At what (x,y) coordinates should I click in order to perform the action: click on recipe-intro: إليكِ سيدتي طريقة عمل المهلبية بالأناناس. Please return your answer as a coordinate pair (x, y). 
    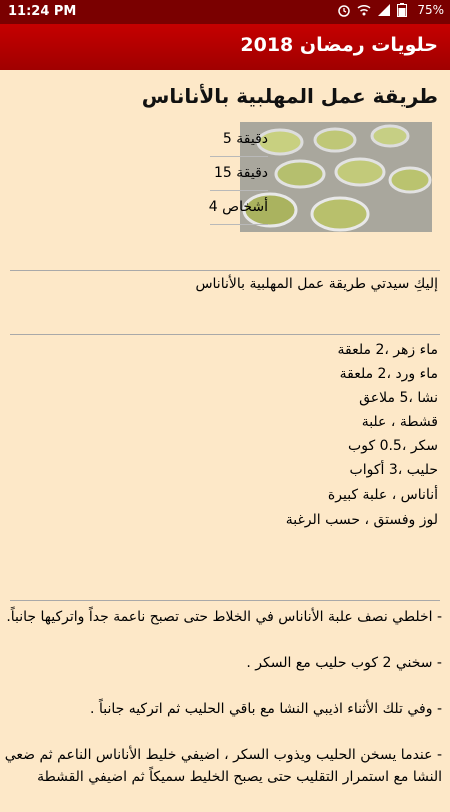
    Looking at the image, I should click on (316, 284).